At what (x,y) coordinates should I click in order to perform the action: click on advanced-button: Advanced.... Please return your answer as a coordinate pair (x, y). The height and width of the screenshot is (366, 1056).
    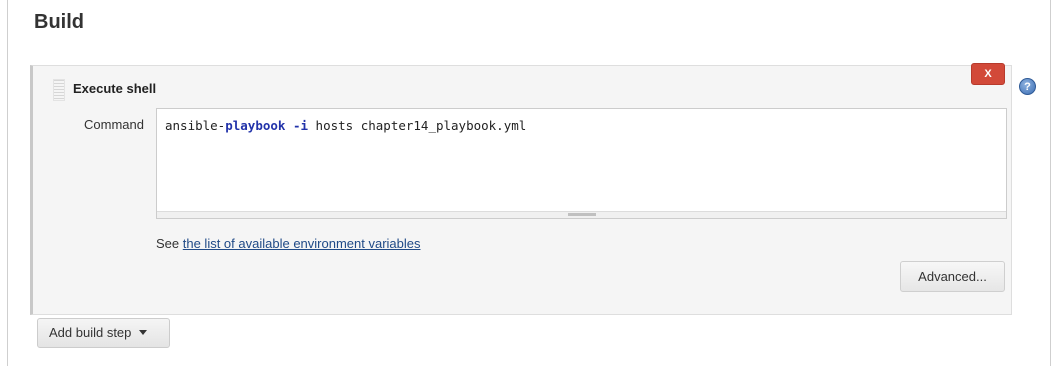
    Looking at the image, I should click on (952, 276).